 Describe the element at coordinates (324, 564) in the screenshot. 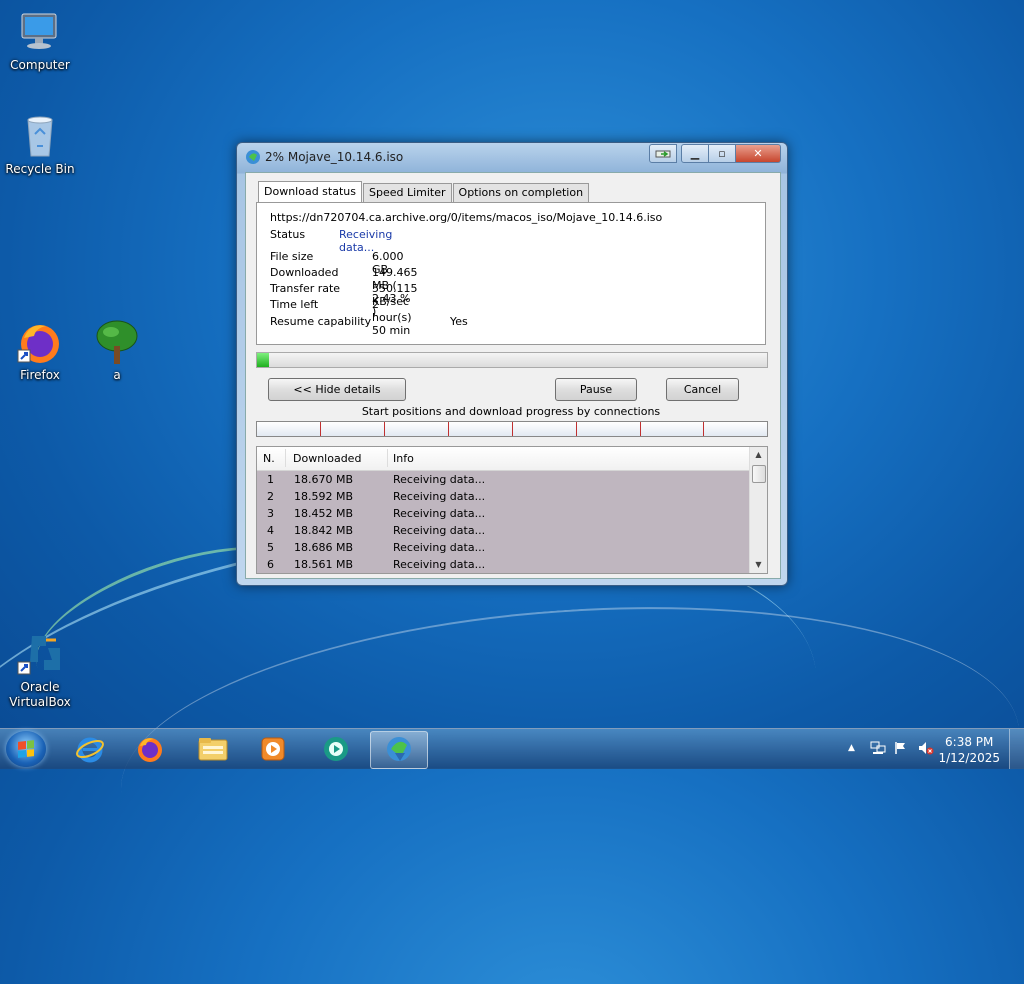

I see `row-downloaded: 18.561 MB` at that location.